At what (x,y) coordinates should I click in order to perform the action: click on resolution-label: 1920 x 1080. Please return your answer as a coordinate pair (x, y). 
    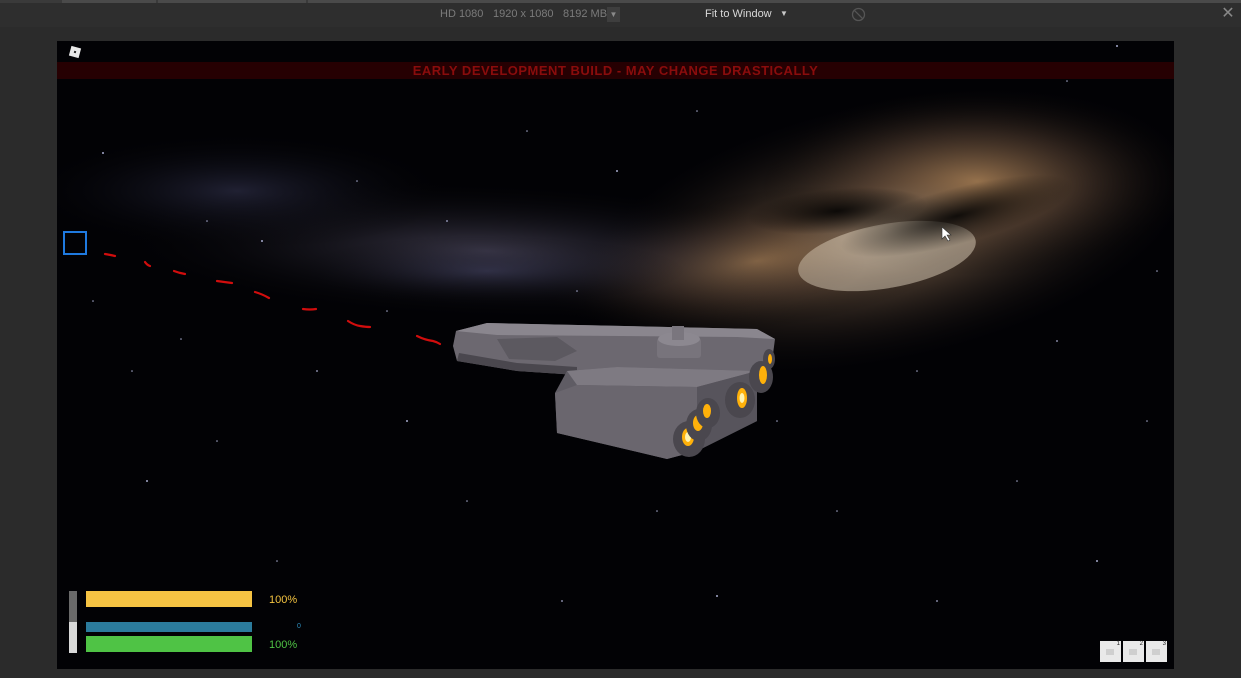
    Looking at the image, I should click on (523, 14).